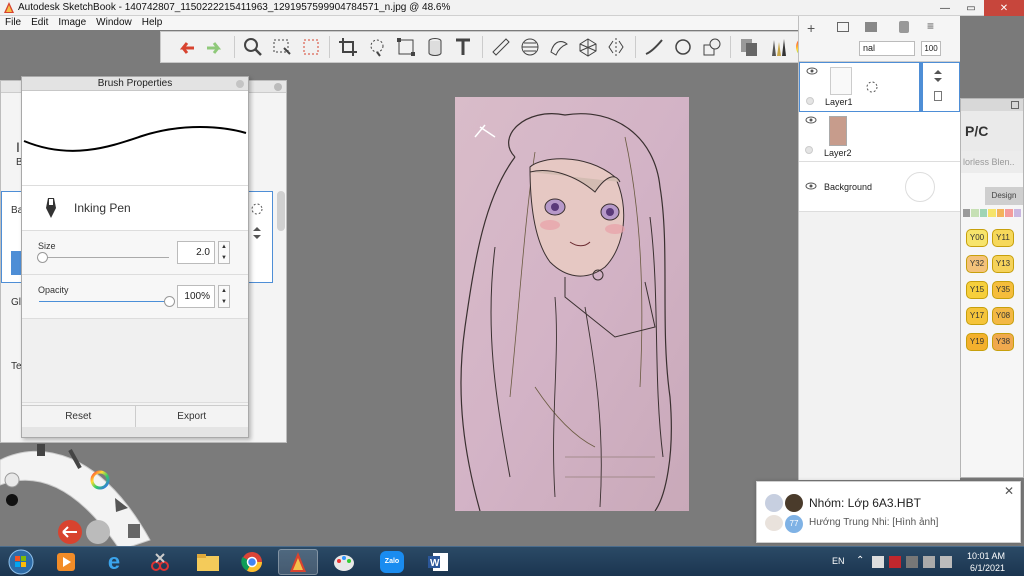 This screenshot has width=1024, height=576. I want to click on folder-icon, so click(843, 27).